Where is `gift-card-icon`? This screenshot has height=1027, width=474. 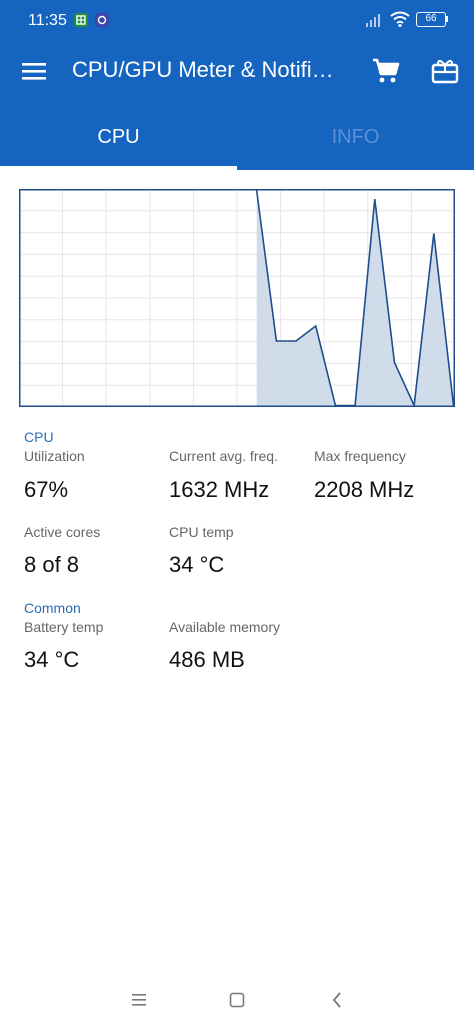 gift-card-icon is located at coordinates (445, 71).